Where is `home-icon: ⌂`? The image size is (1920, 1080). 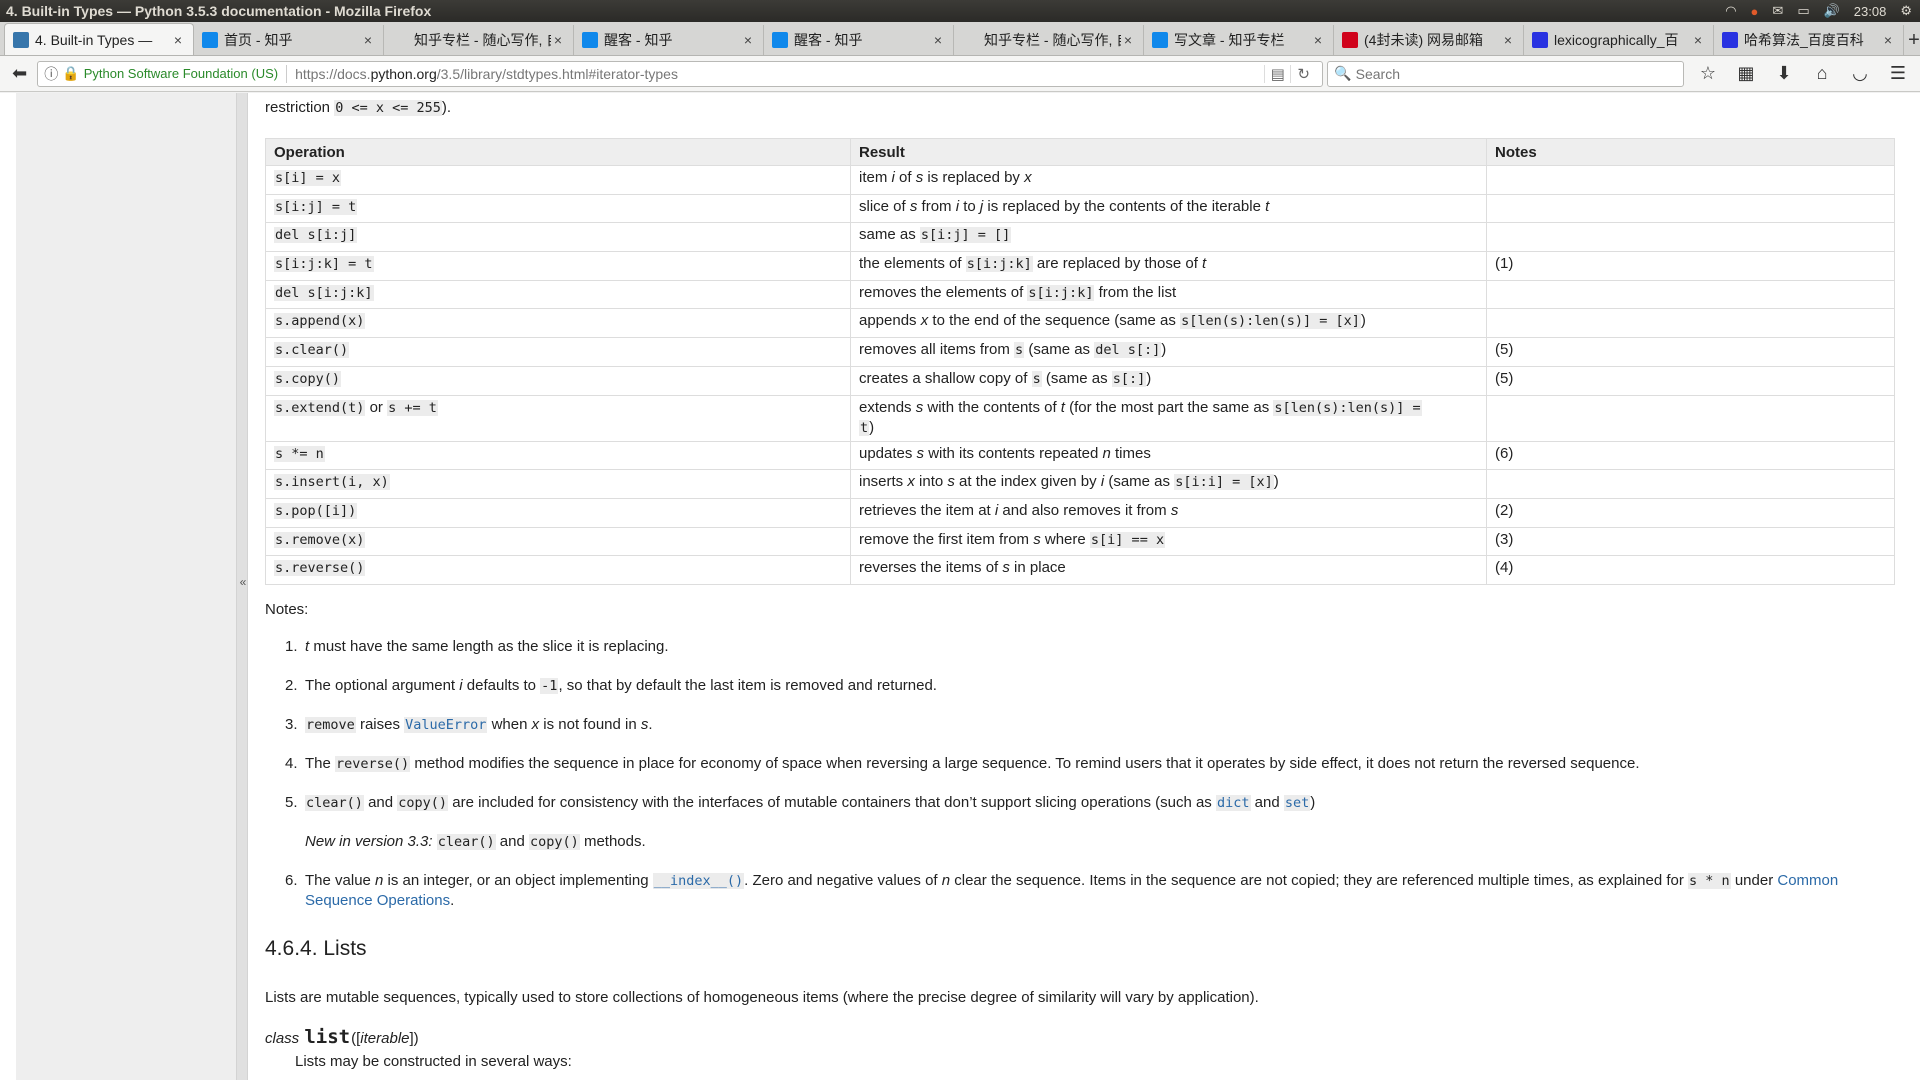
home-icon: ⌂ is located at coordinates (1822, 74).